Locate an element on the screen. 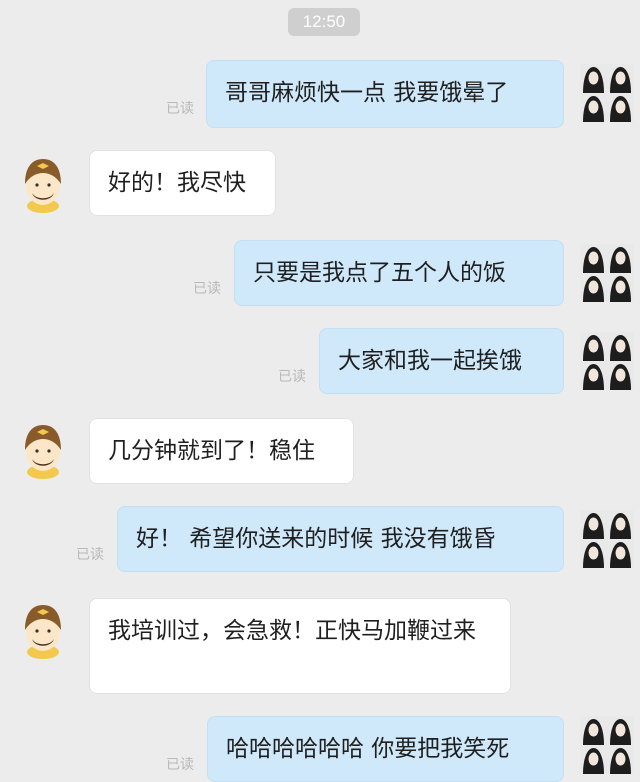 This screenshot has height=782, width=640. sent-message-bubble: 哈哈哈哈哈哈 你要把我笑死 is located at coordinates (385, 749).